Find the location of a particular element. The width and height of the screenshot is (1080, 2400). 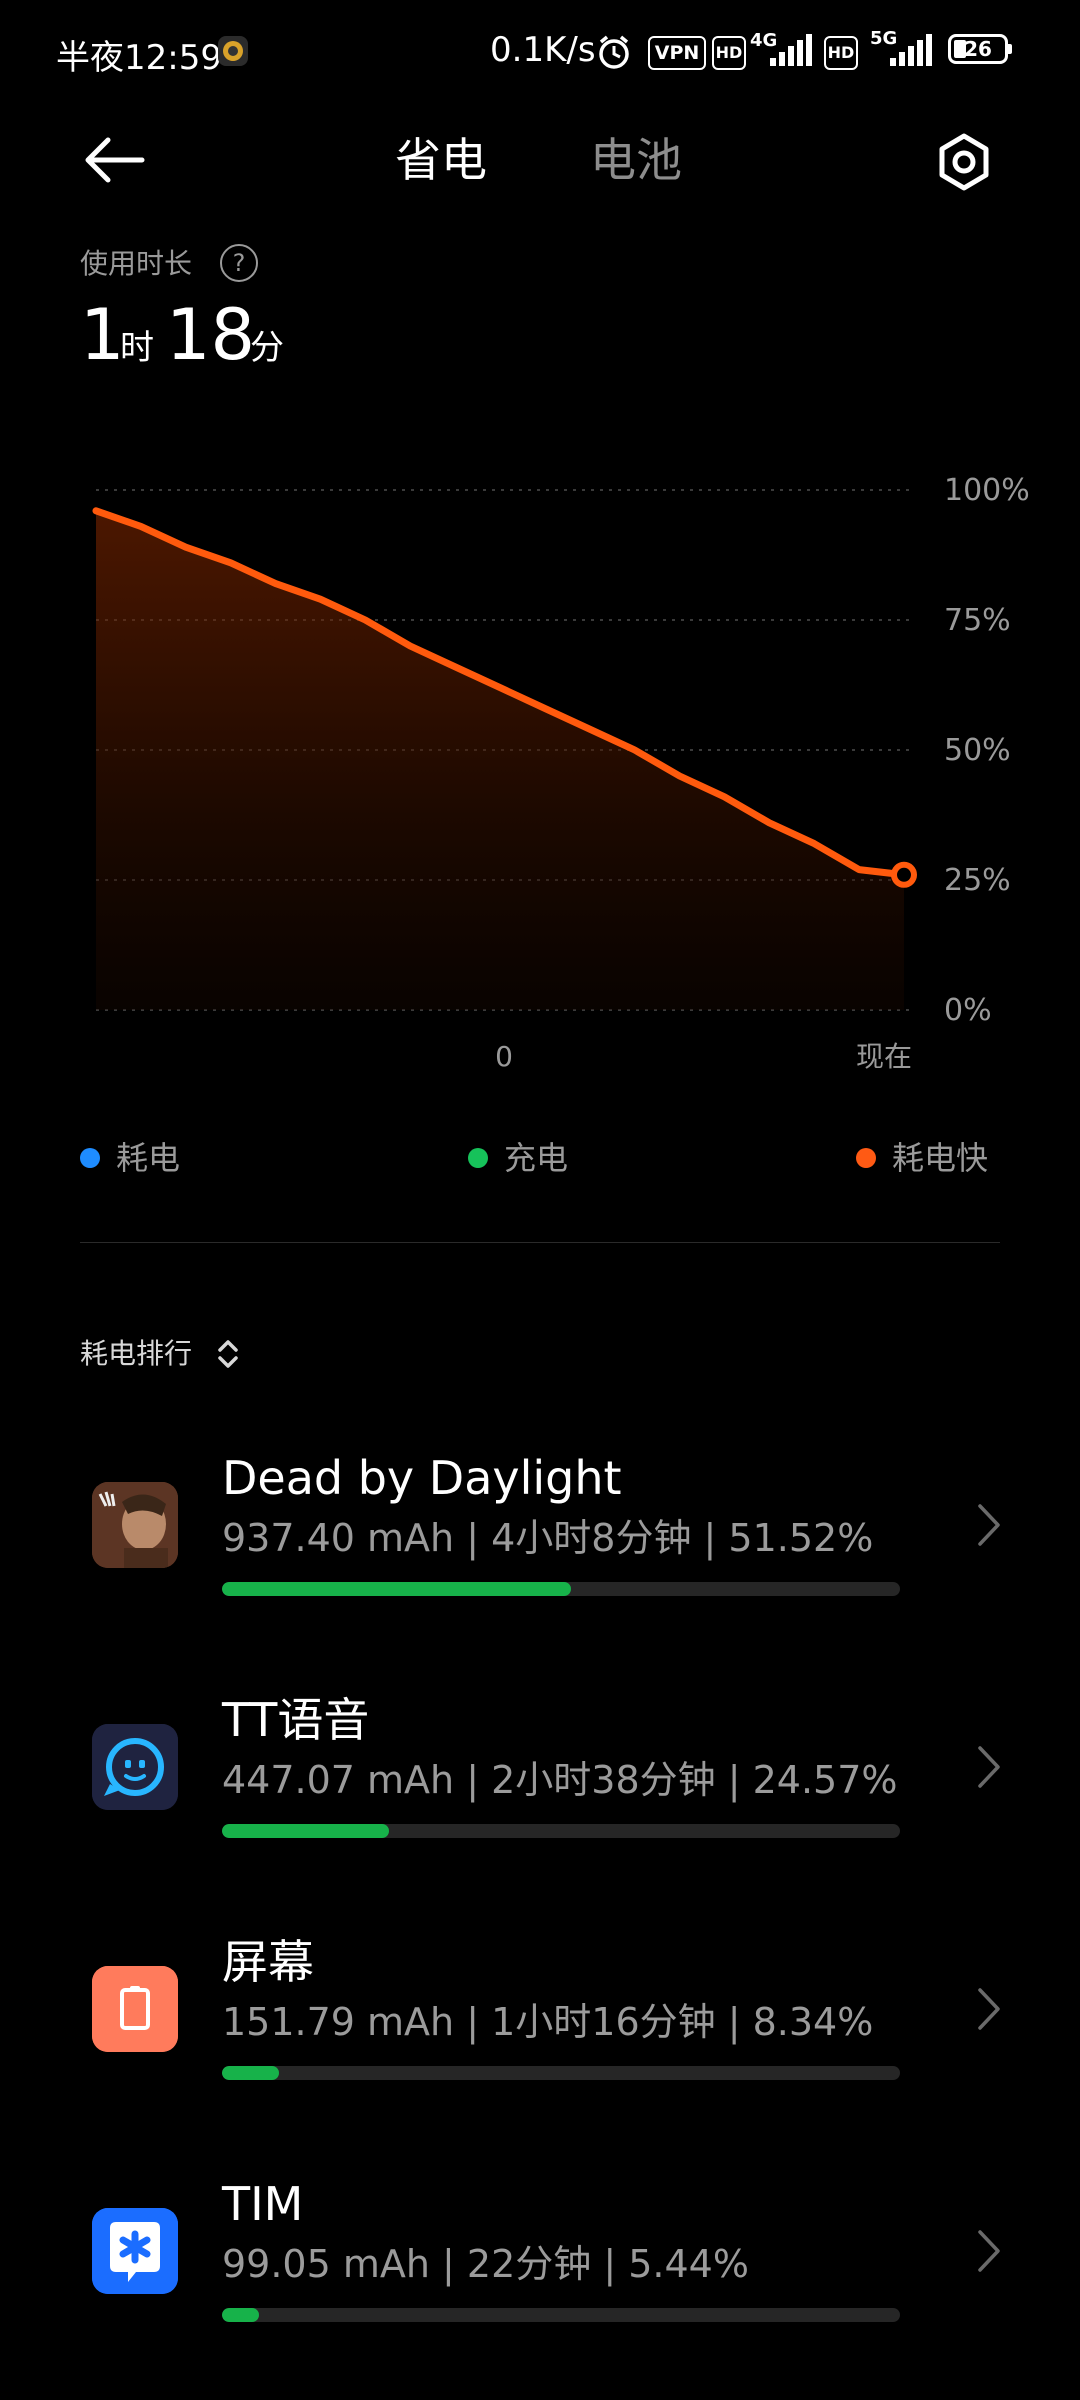

usage-minutes-value: 18 is located at coordinates (211, 335).